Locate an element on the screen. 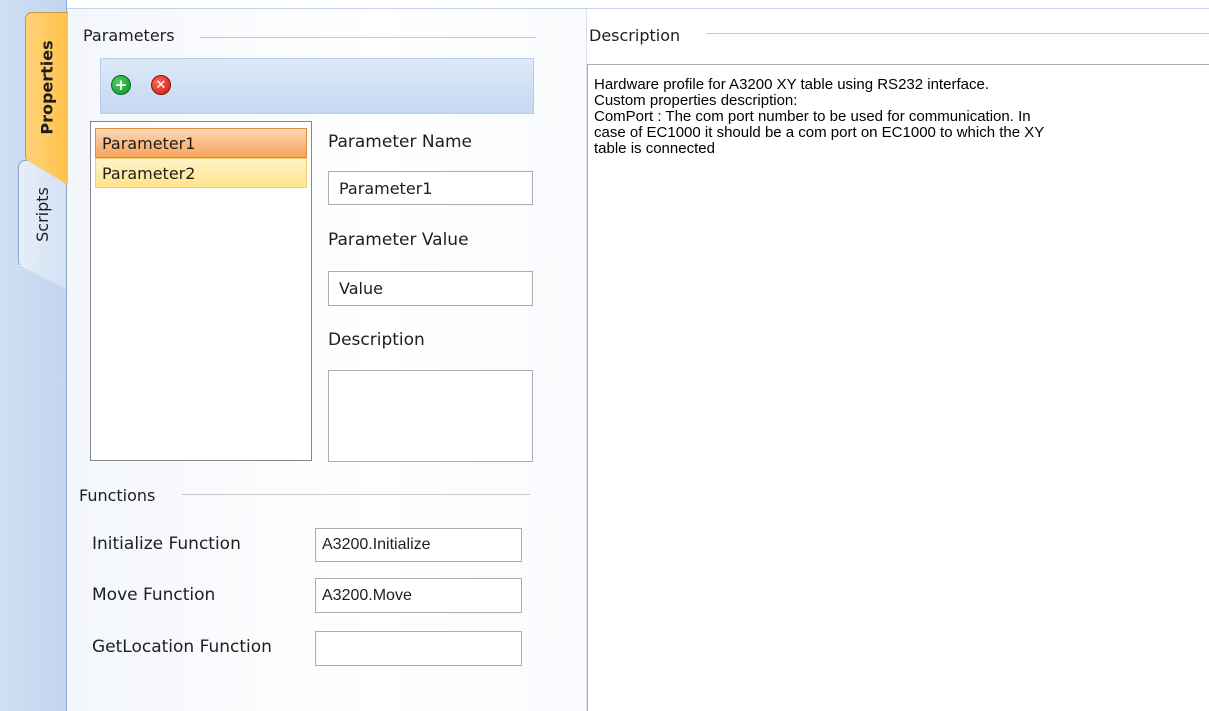 Image resolution: width=1209 pixels, height=711 pixels. list-item-label: Parameter2 is located at coordinates (149, 173).